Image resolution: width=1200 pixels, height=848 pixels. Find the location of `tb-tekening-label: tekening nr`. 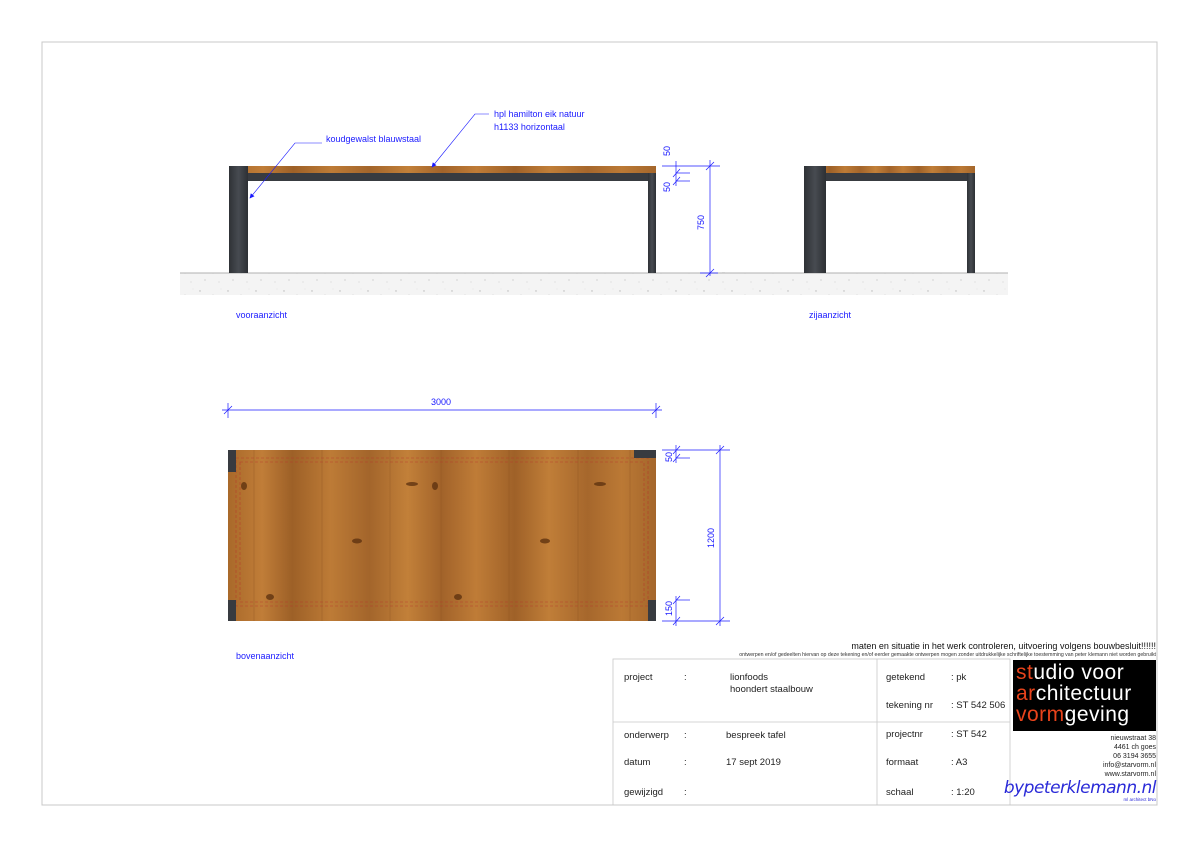

tb-tekening-label: tekening nr is located at coordinates (910, 705).